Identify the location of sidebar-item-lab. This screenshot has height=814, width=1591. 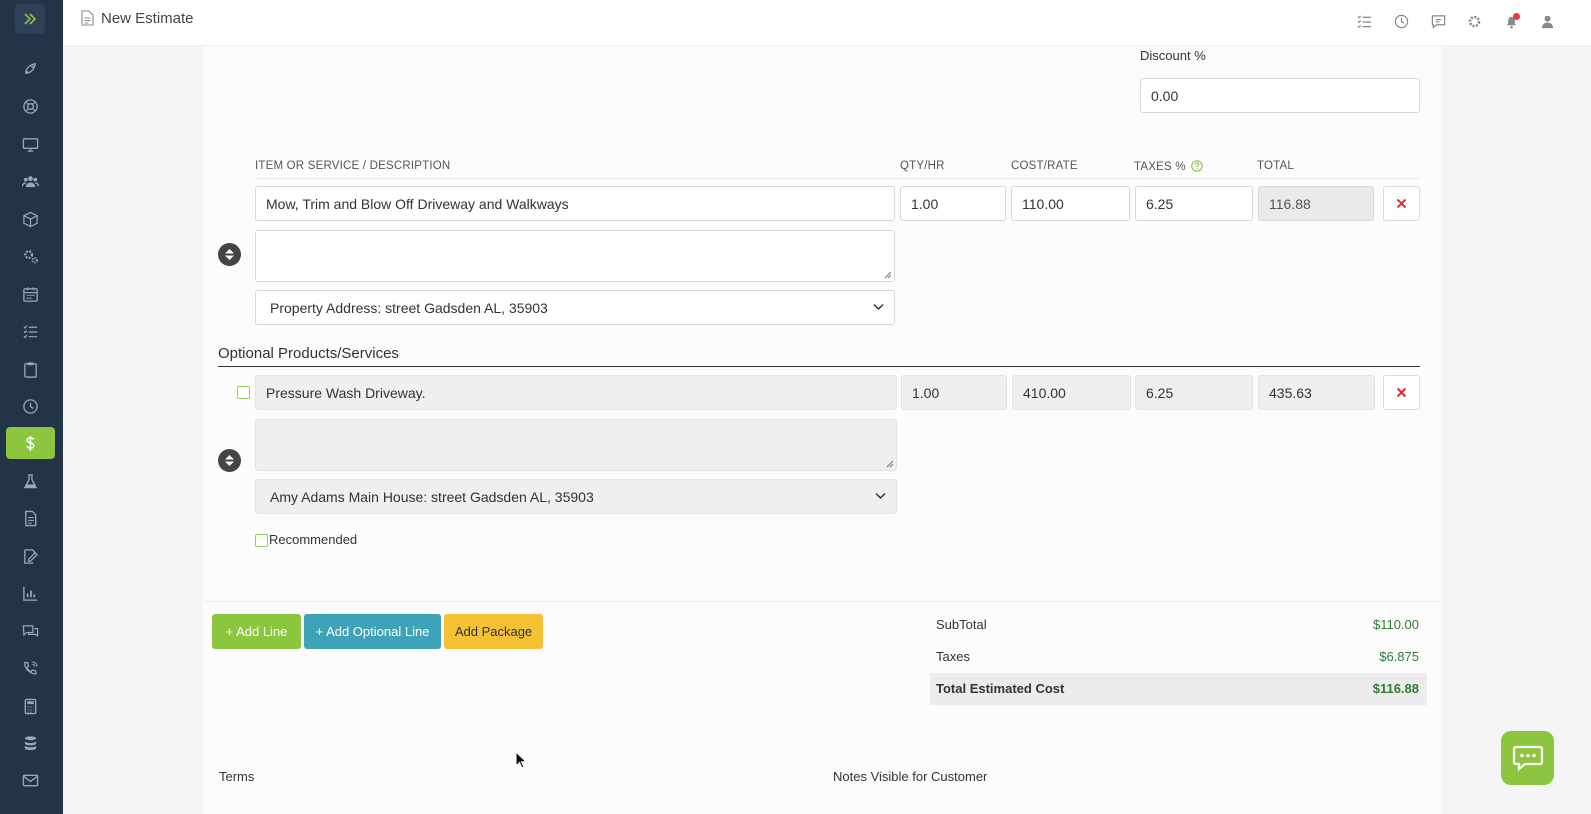
(30, 481).